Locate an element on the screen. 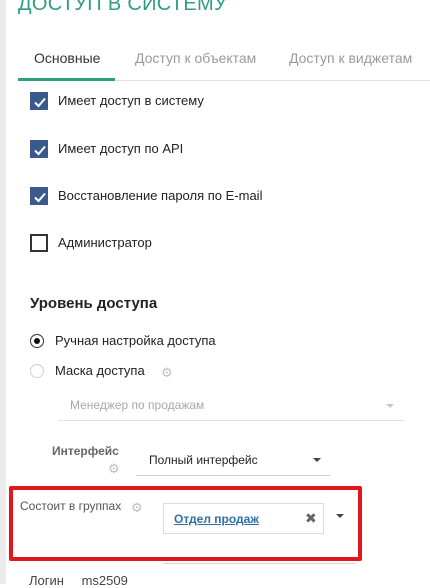 This screenshot has height=588, width=430. radio-label: Ручная настройка доступа is located at coordinates (135, 340).